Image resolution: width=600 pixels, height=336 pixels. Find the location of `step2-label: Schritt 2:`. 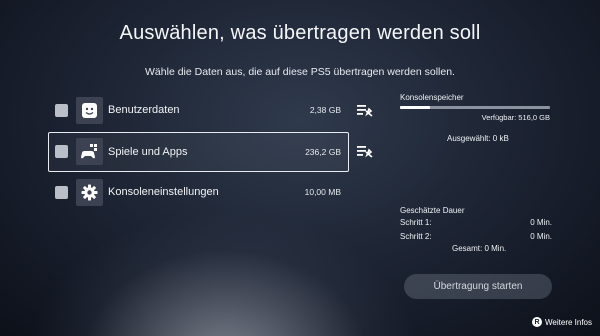

step2-label: Schritt 2: is located at coordinates (416, 236).